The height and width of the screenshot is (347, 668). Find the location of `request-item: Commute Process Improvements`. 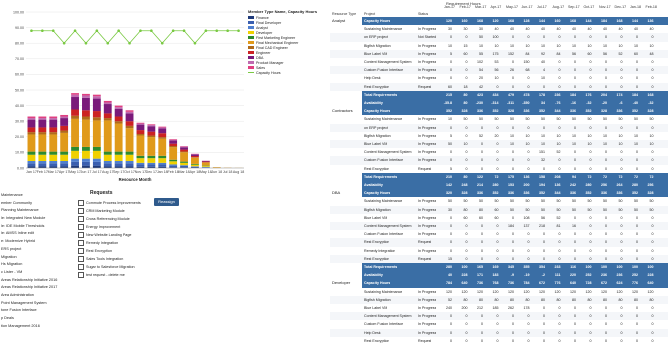

request-item: Commute Process Improvements is located at coordinates (118, 203).